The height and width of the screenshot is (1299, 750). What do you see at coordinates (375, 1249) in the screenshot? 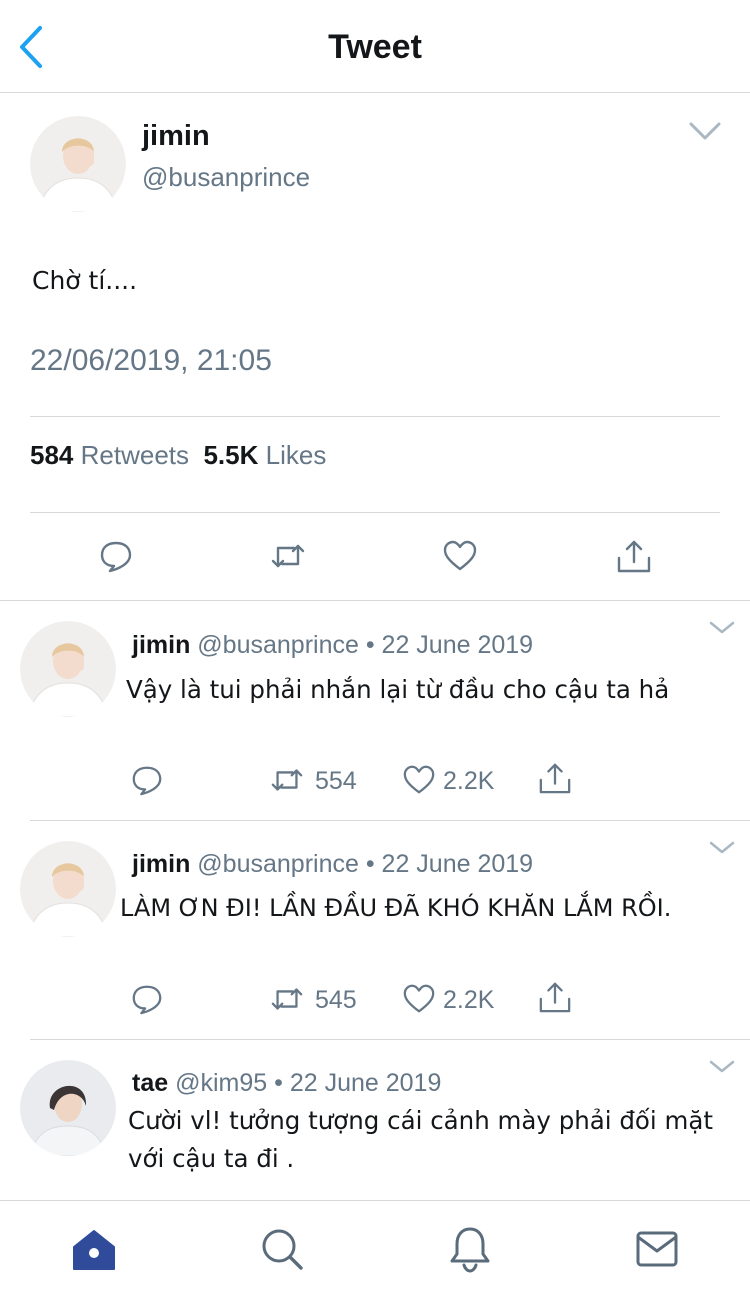
I see `bottom-tab-bar` at bounding box center [375, 1249].